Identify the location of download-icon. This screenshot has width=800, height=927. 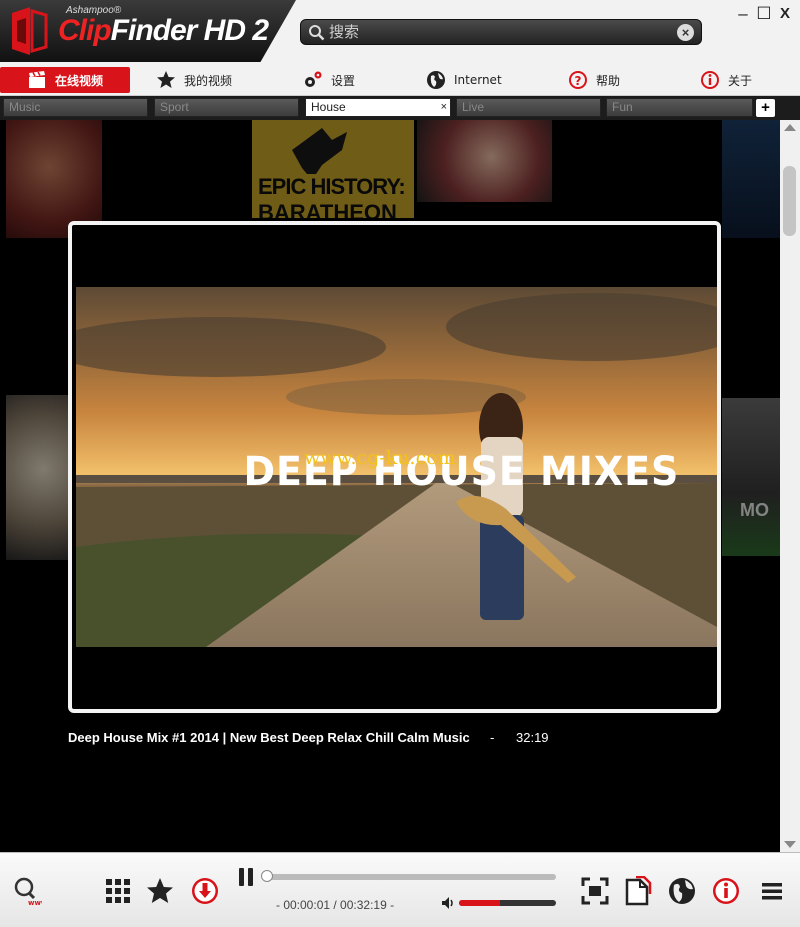
(205, 891).